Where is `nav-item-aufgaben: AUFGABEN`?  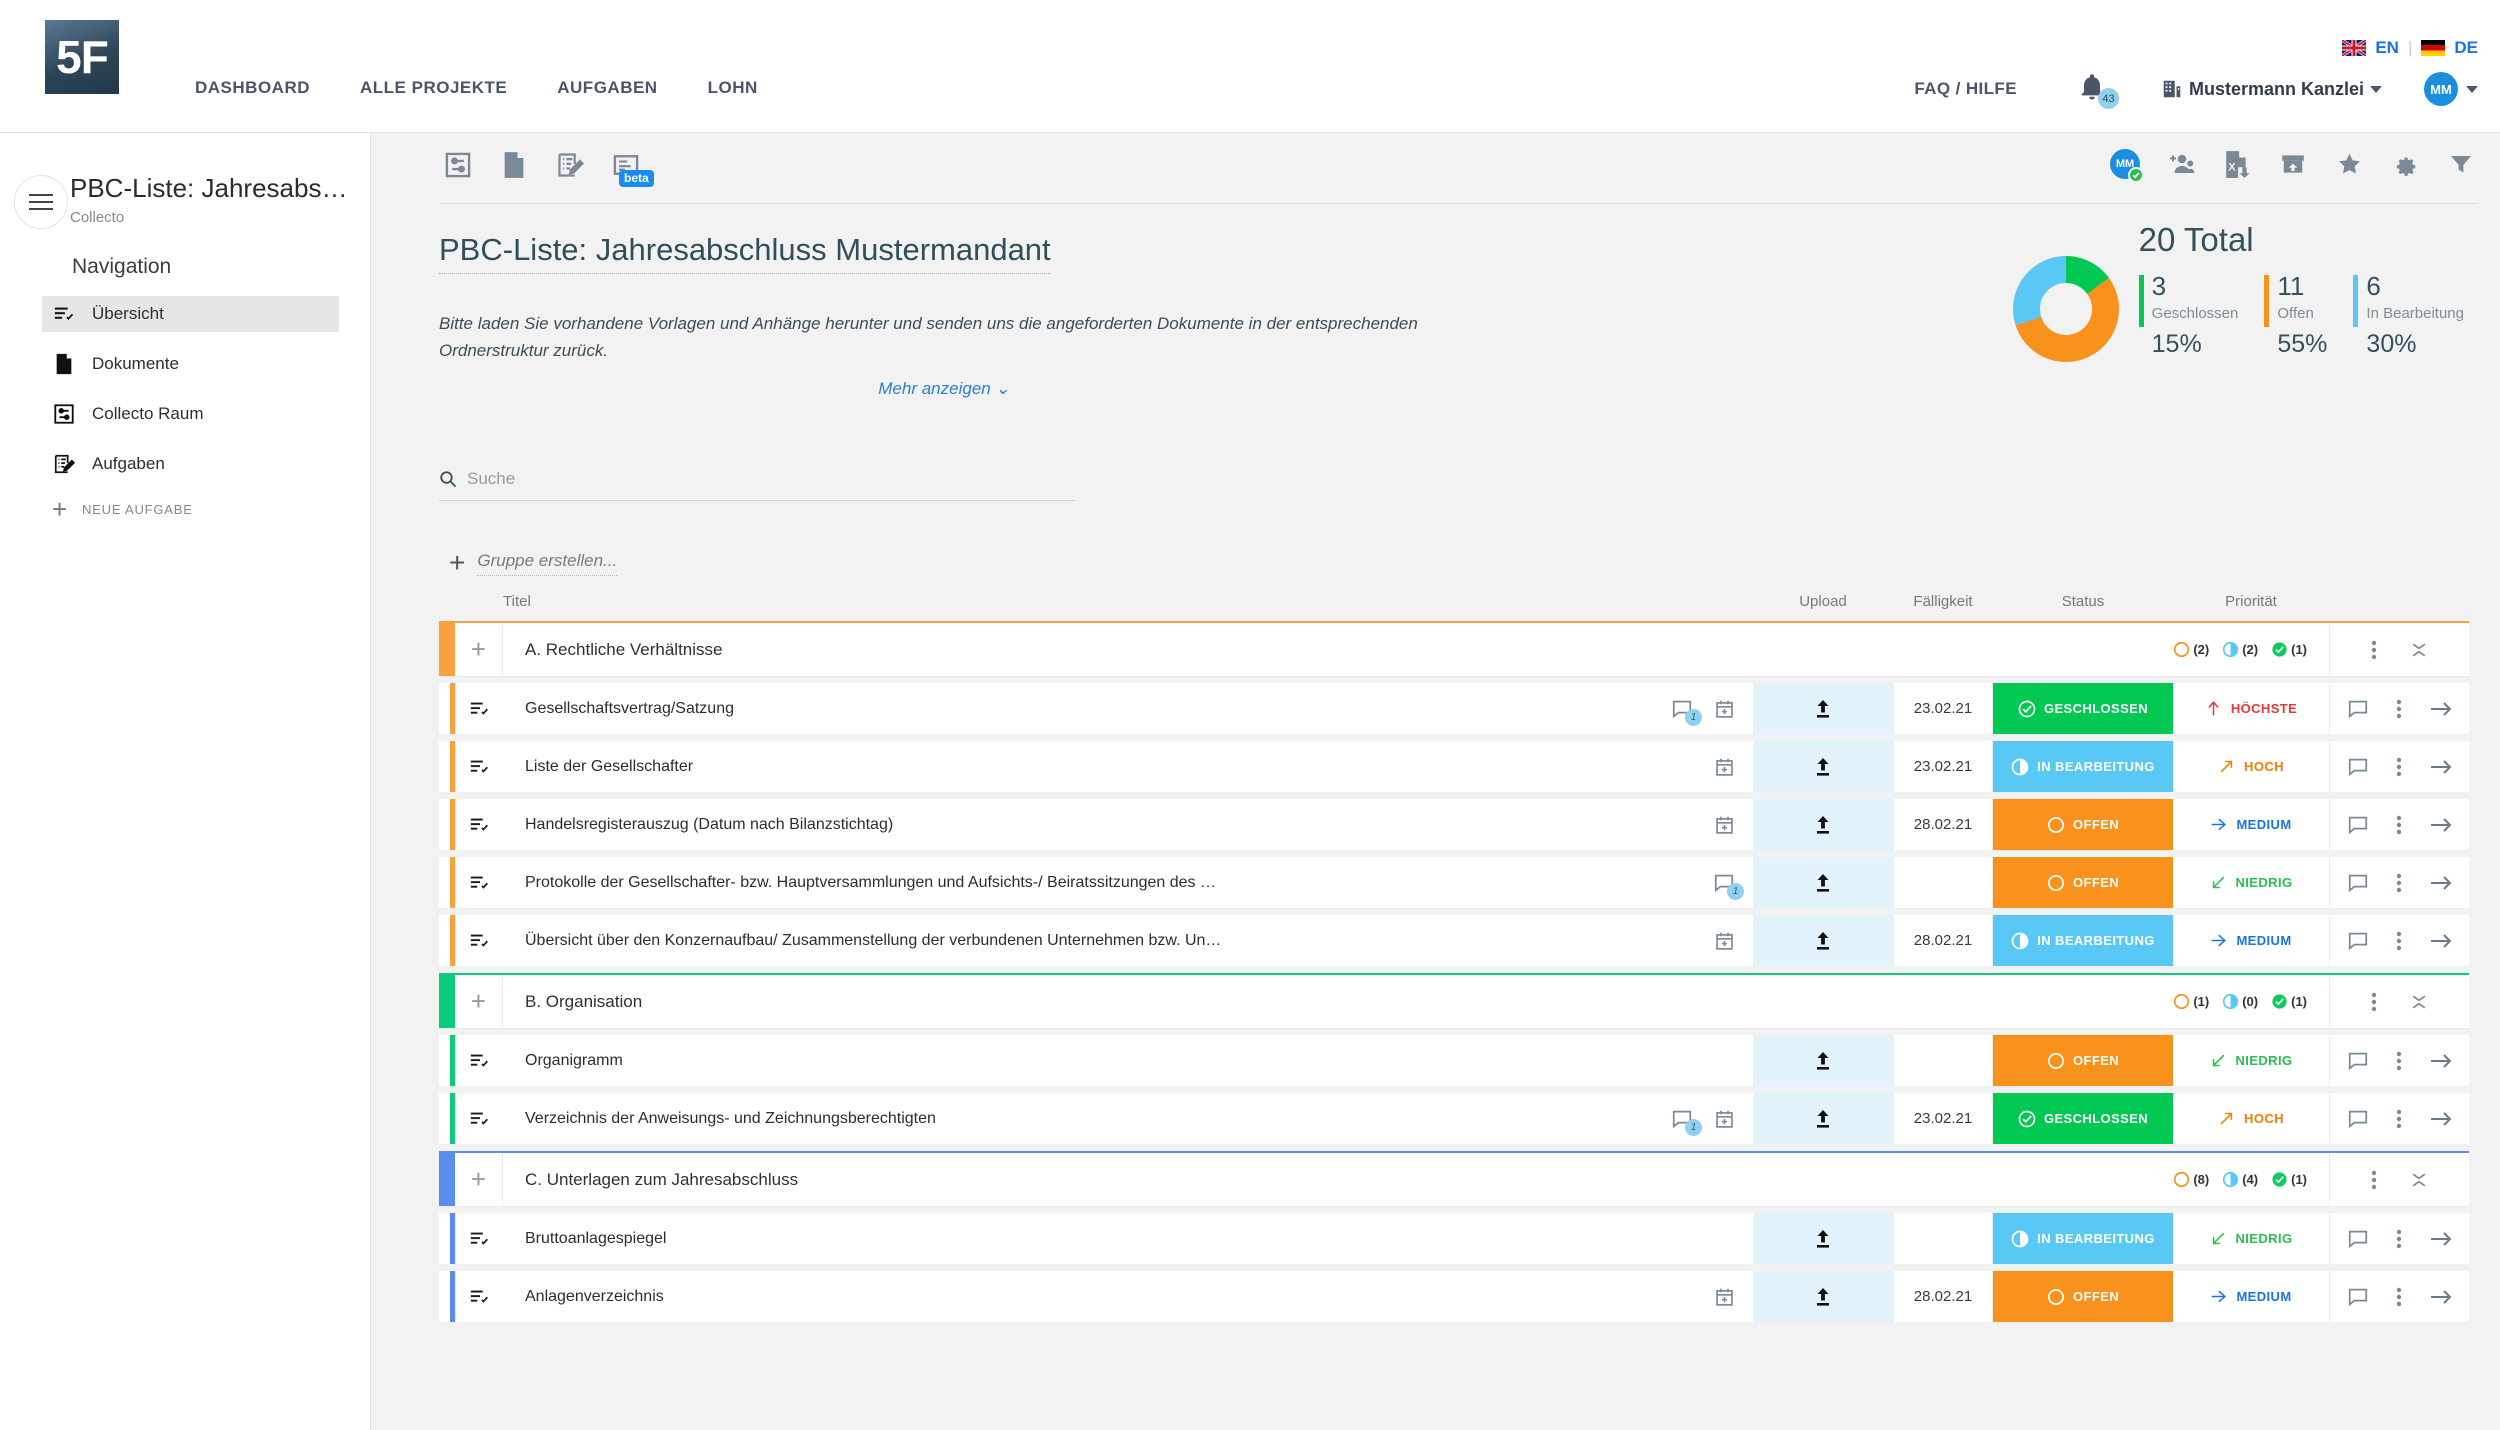
nav-item-aufgaben: AUFGABEN is located at coordinates (607, 88).